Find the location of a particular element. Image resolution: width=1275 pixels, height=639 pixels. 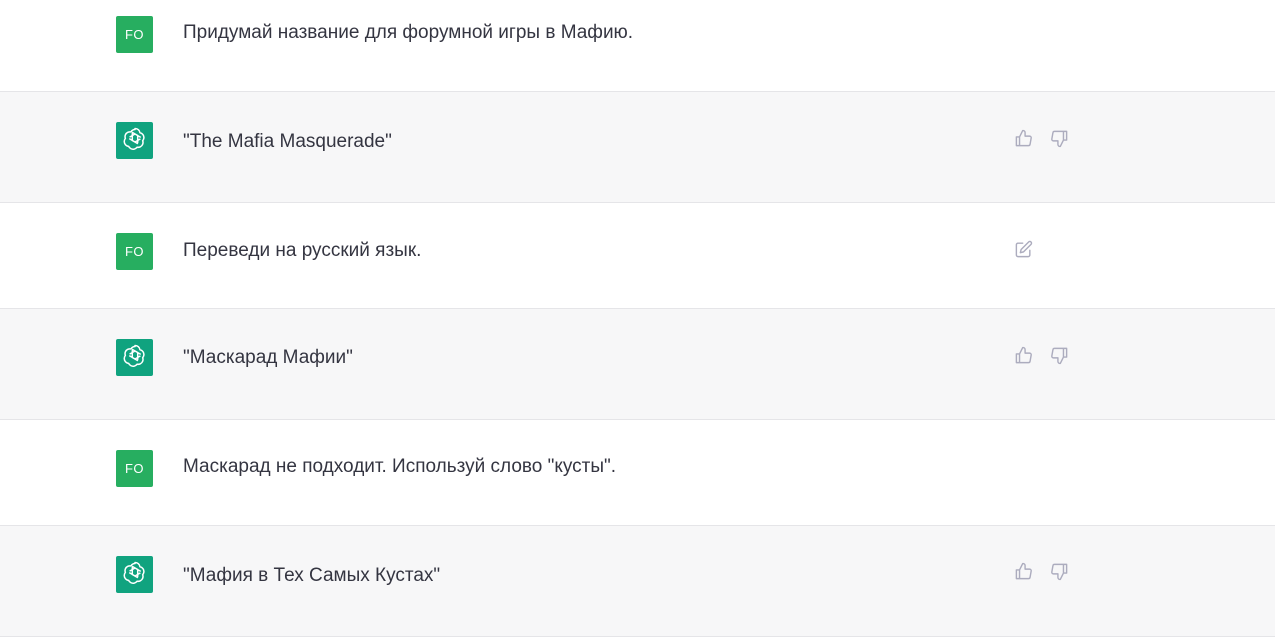

message-text: Переведи на русский язык. is located at coordinates (302, 250).